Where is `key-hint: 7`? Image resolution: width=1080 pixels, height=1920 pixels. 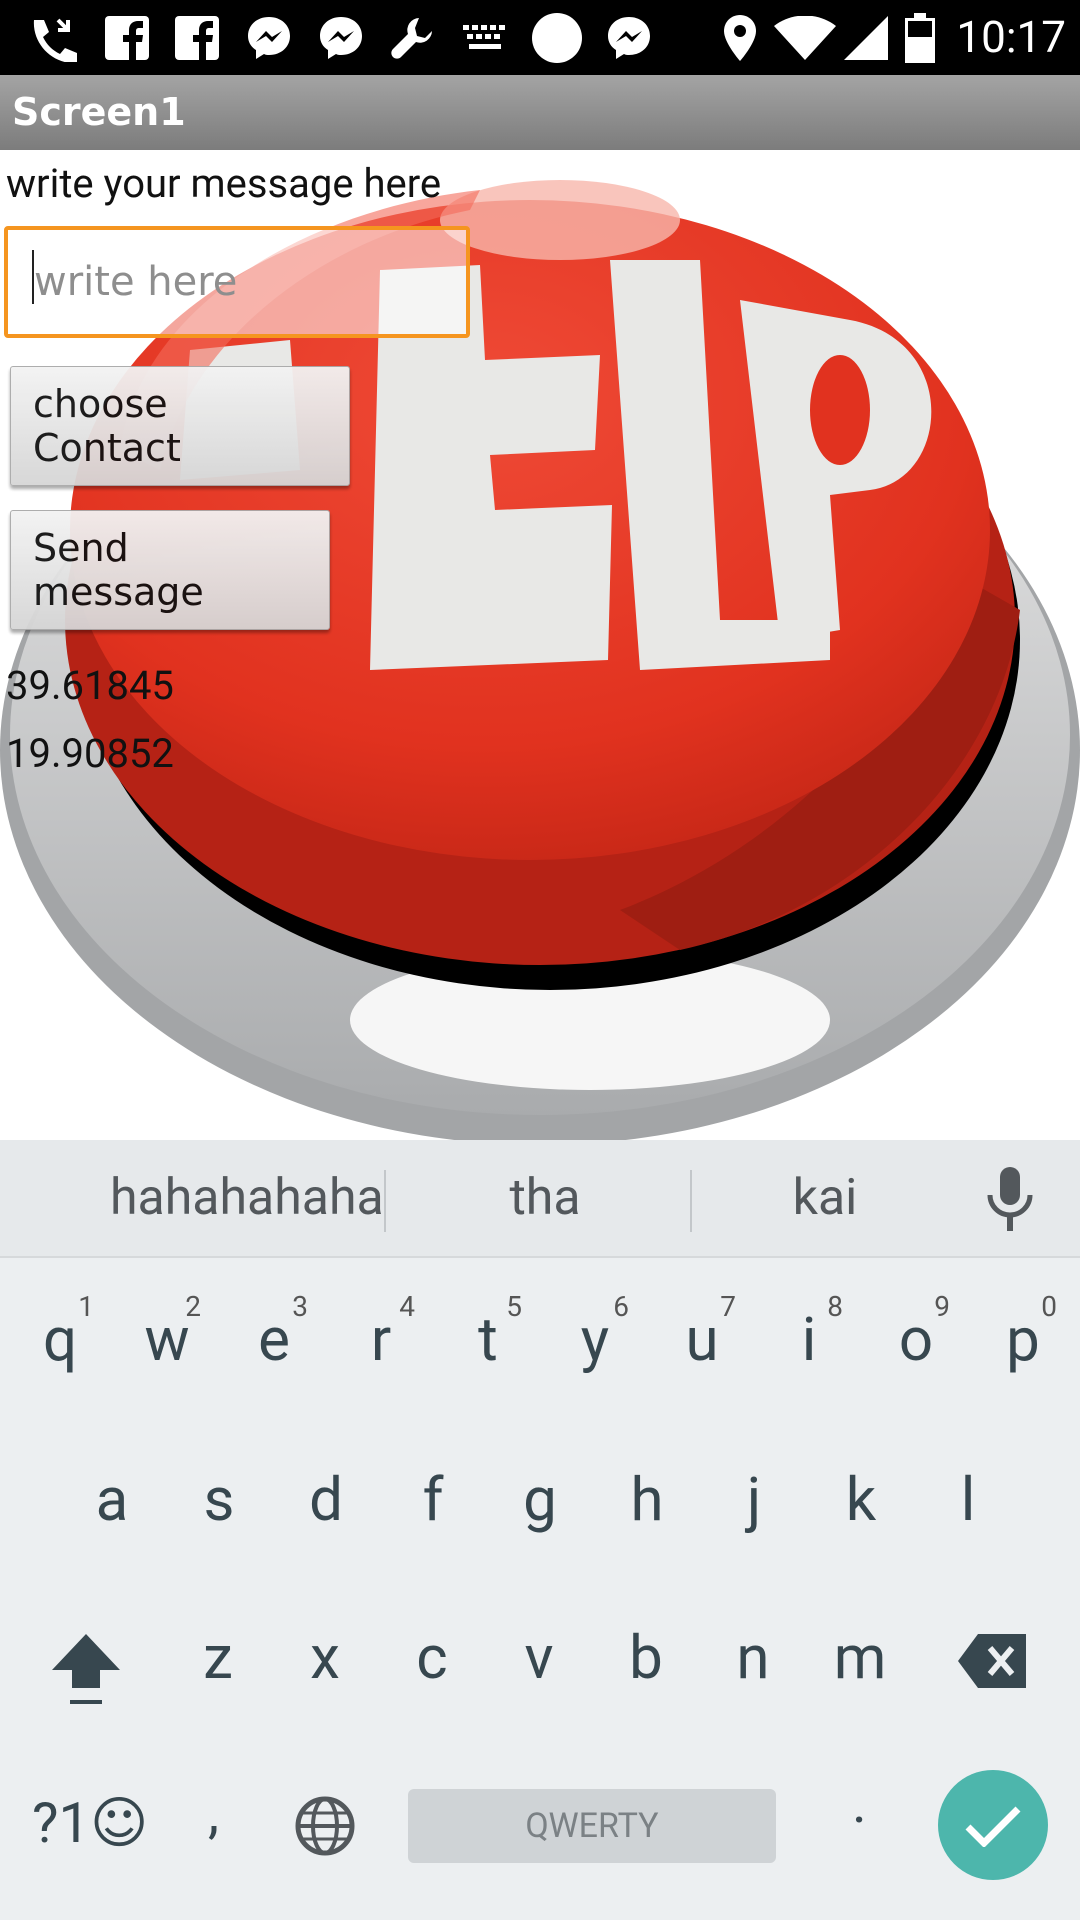
key-hint: 7 is located at coordinates (728, 1306).